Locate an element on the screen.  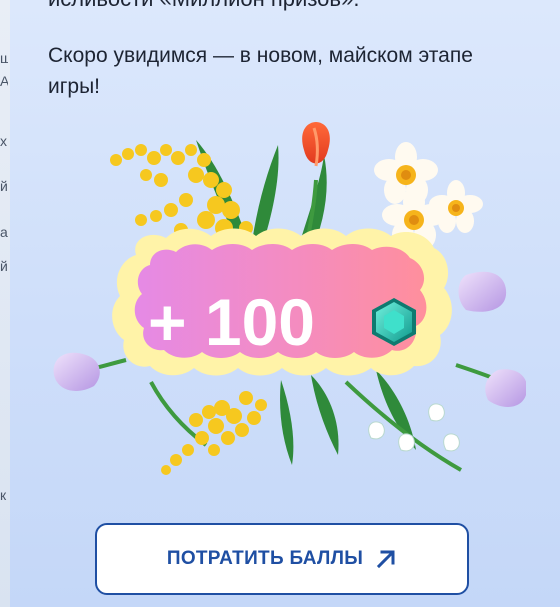
red-tulip is located at coordinates (316, 144).